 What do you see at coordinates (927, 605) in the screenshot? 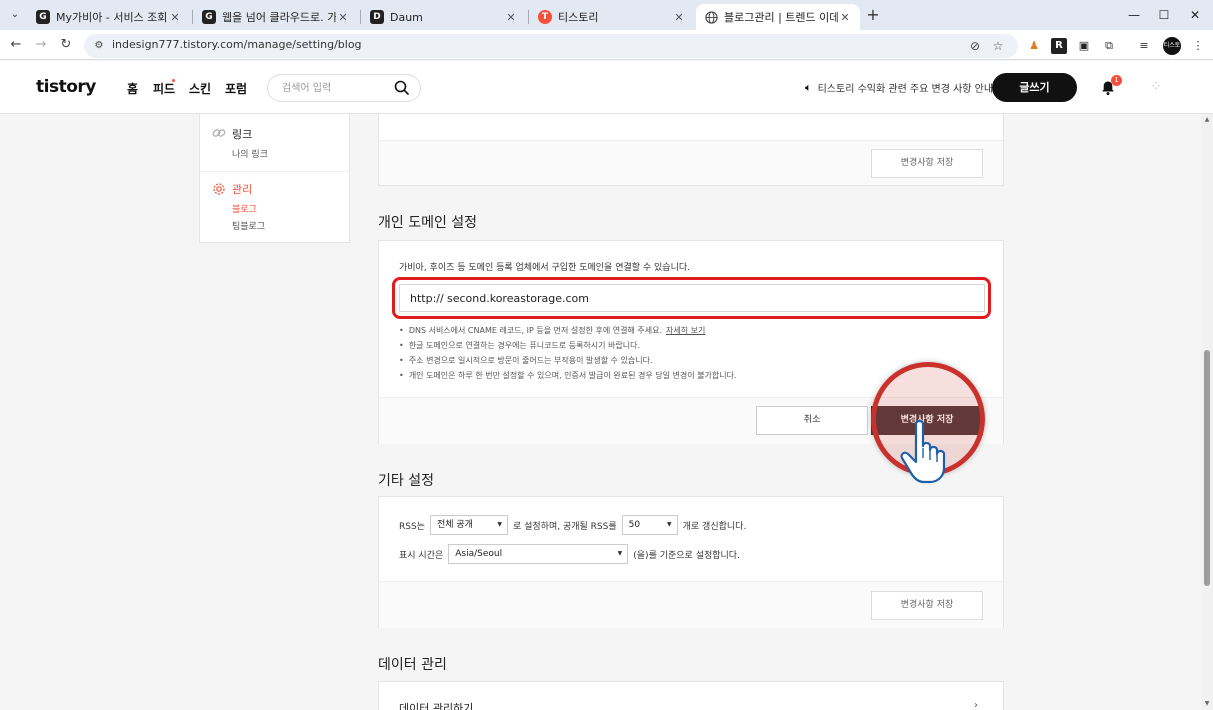
I see `save-changes-button-other: 변경사항 저장` at bounding box center [927, 605].